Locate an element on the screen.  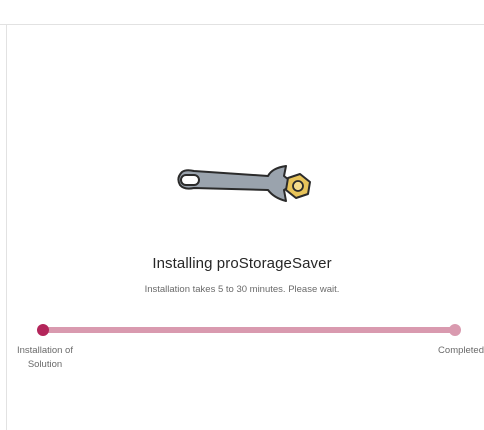
progress-step-end-dot is located at coordinates (455, 330).